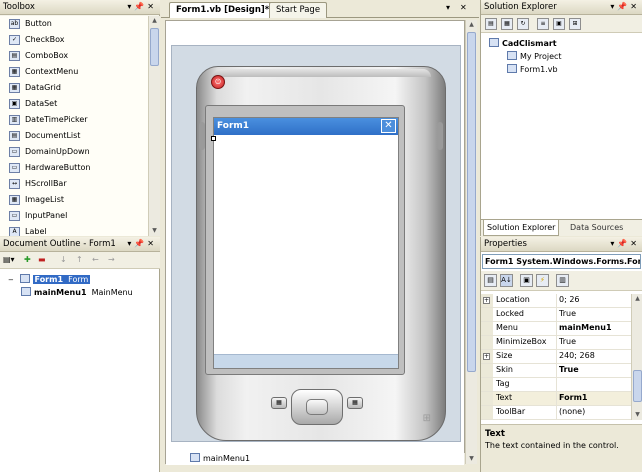  What do you see at coordinates (556, 329) in the screenshot?
I see `property-row: Menu mainMenu1` at bounding box center [556, 329].